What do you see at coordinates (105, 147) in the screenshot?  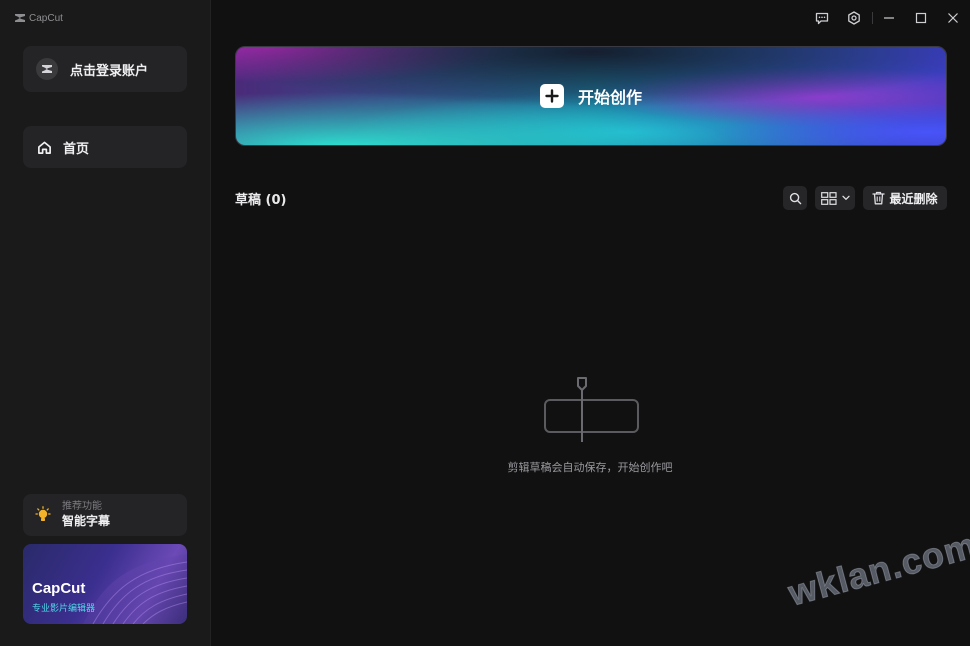 I see `sidebar-item-home: 首页` at bounding box center [105, 147].